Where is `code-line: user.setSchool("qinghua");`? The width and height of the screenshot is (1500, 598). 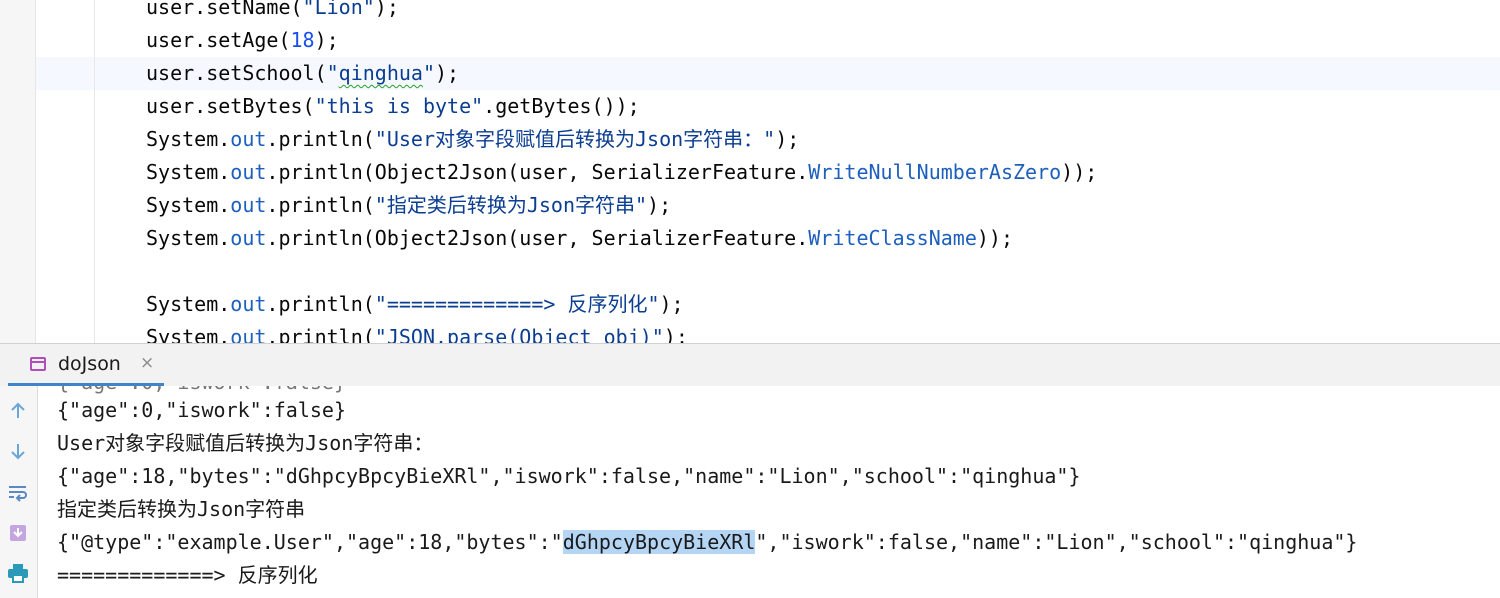 code-line: user.setSchool("qinghua"); is located at coordinates (302, 73).